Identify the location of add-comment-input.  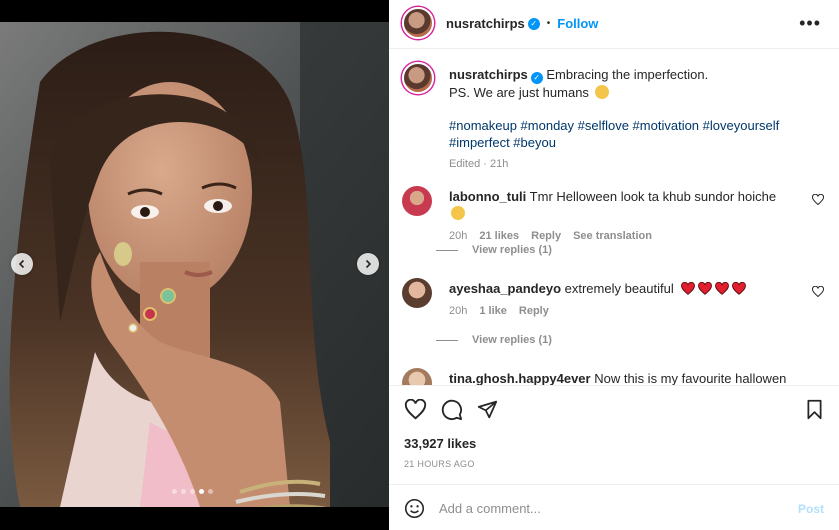
(609, 508).